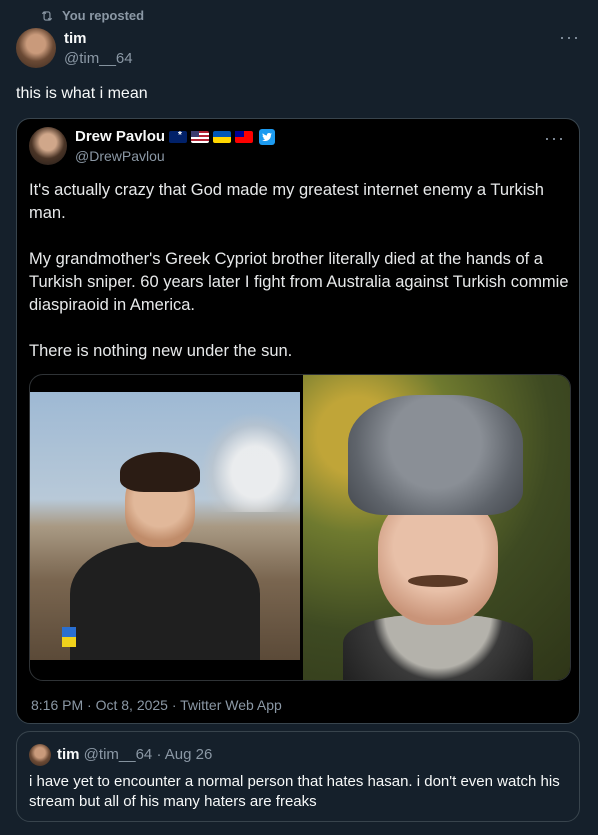 This screenshot has height=835, width=598. Describe the element at coordinates (244, 136) in the screenshot. I see `taiwan-flag-icon` at that location.